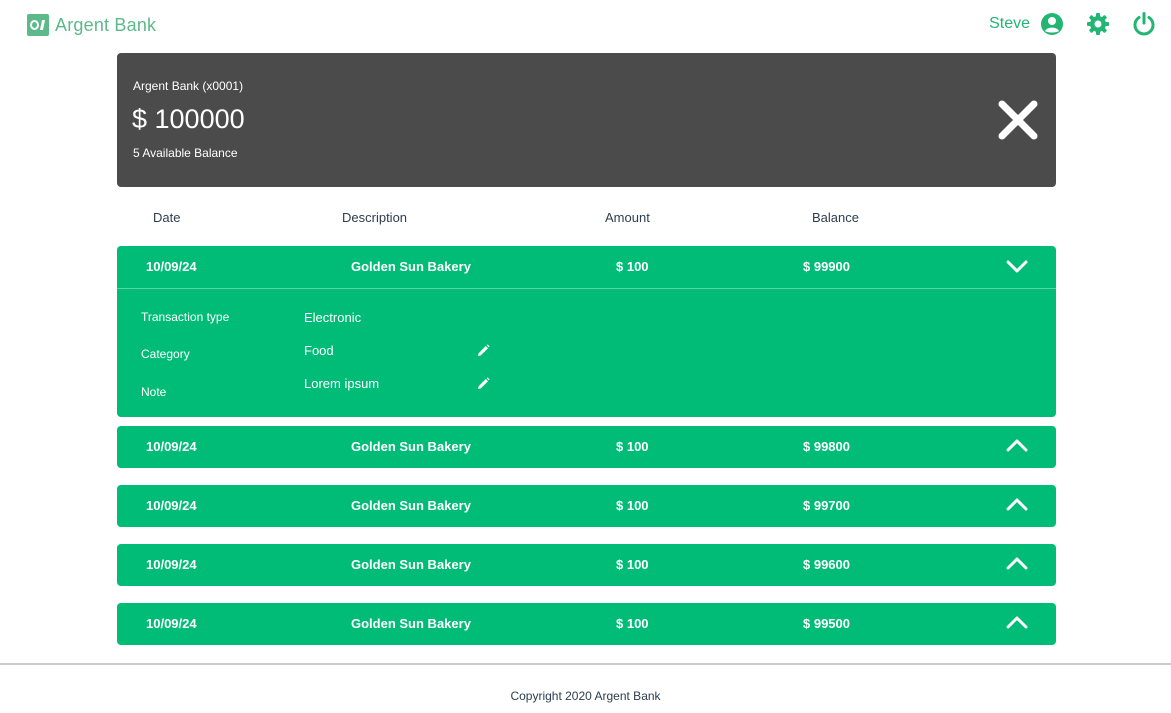 The image size is (1171, 713). What do you see at coordinates (826, 623) in the screenshot?
I see `transaction-balance: $ 99500` at bounding box center [826, 623].